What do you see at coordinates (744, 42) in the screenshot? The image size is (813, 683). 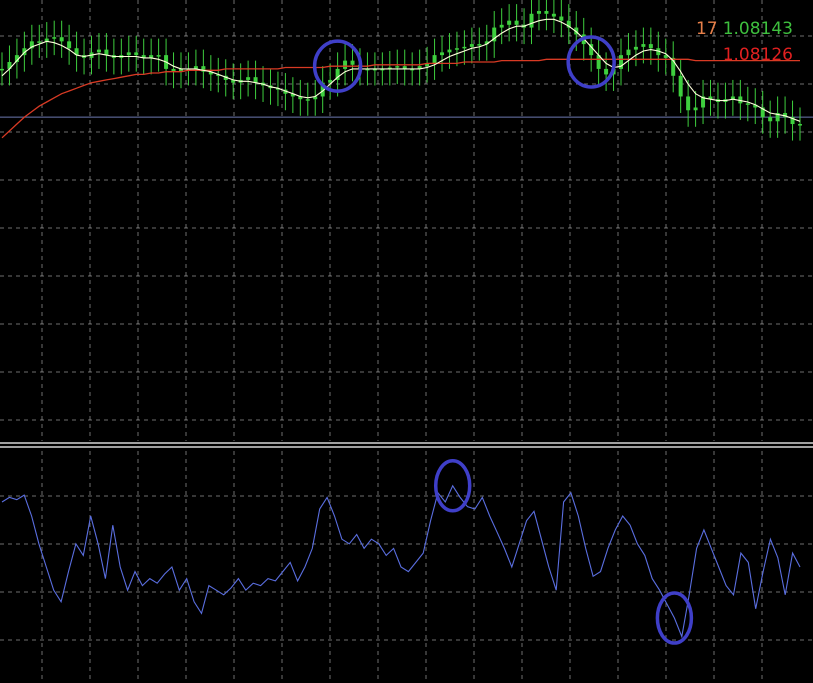 I see `price-label-area: 17 1.08143 1.08126` at bounding box center [744, 42].